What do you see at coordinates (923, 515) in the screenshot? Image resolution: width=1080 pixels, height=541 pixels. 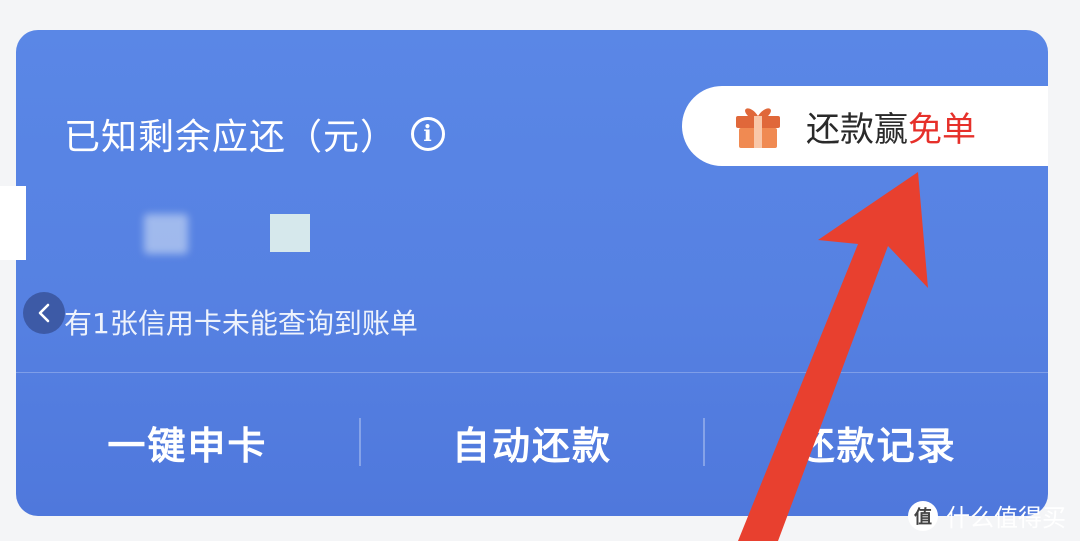 I see `watermark-logo-icon: 值` at bounding box center [923, 515].